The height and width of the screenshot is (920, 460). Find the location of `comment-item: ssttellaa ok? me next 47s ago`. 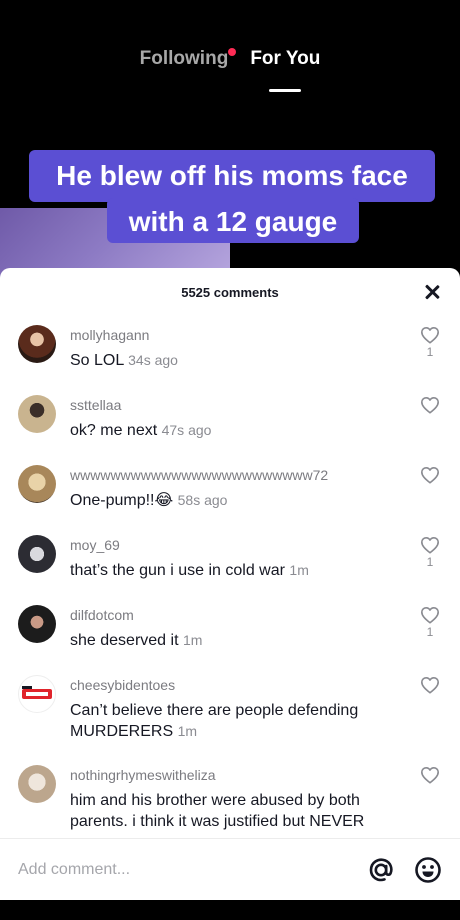

comment-item: ssttellaa ok? me next 47s ago is located at coordinates (230, 421).